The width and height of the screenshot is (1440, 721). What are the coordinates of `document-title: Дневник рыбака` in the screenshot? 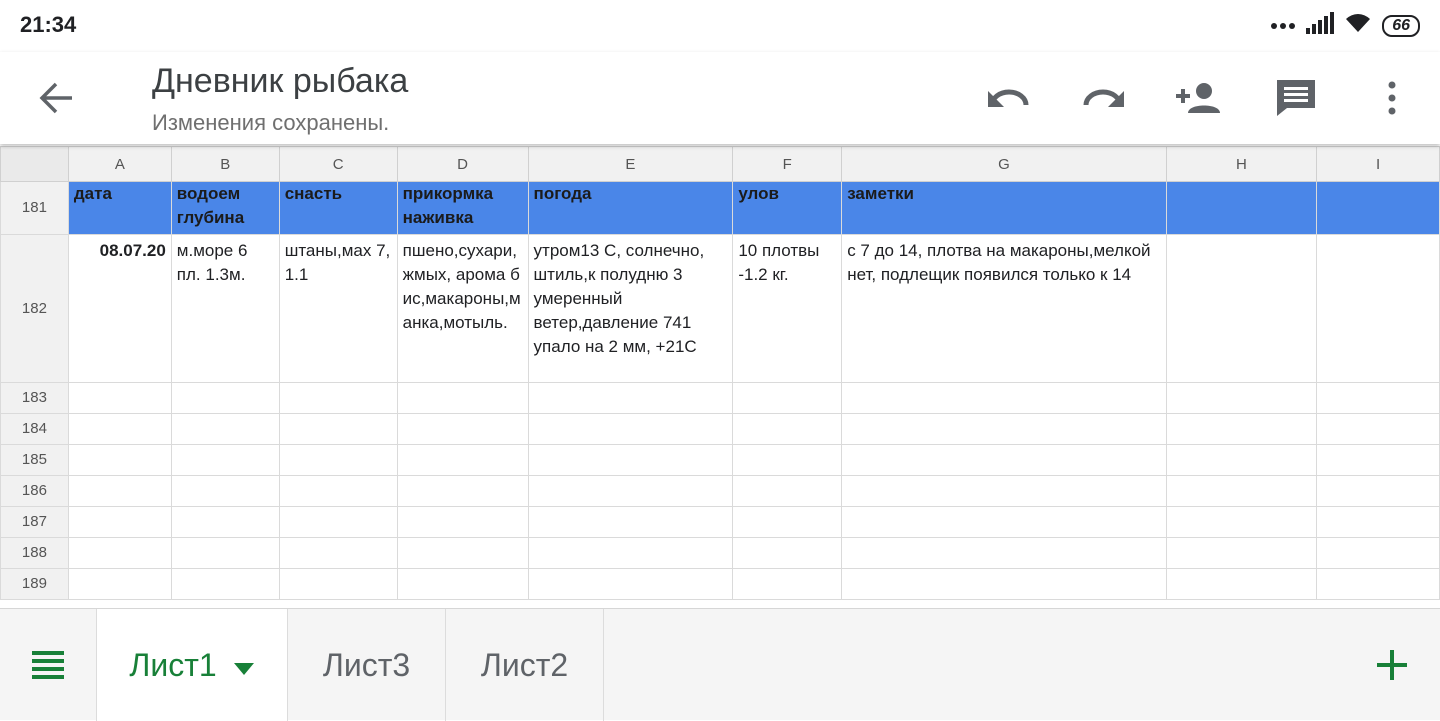 It's located at (280, 81).